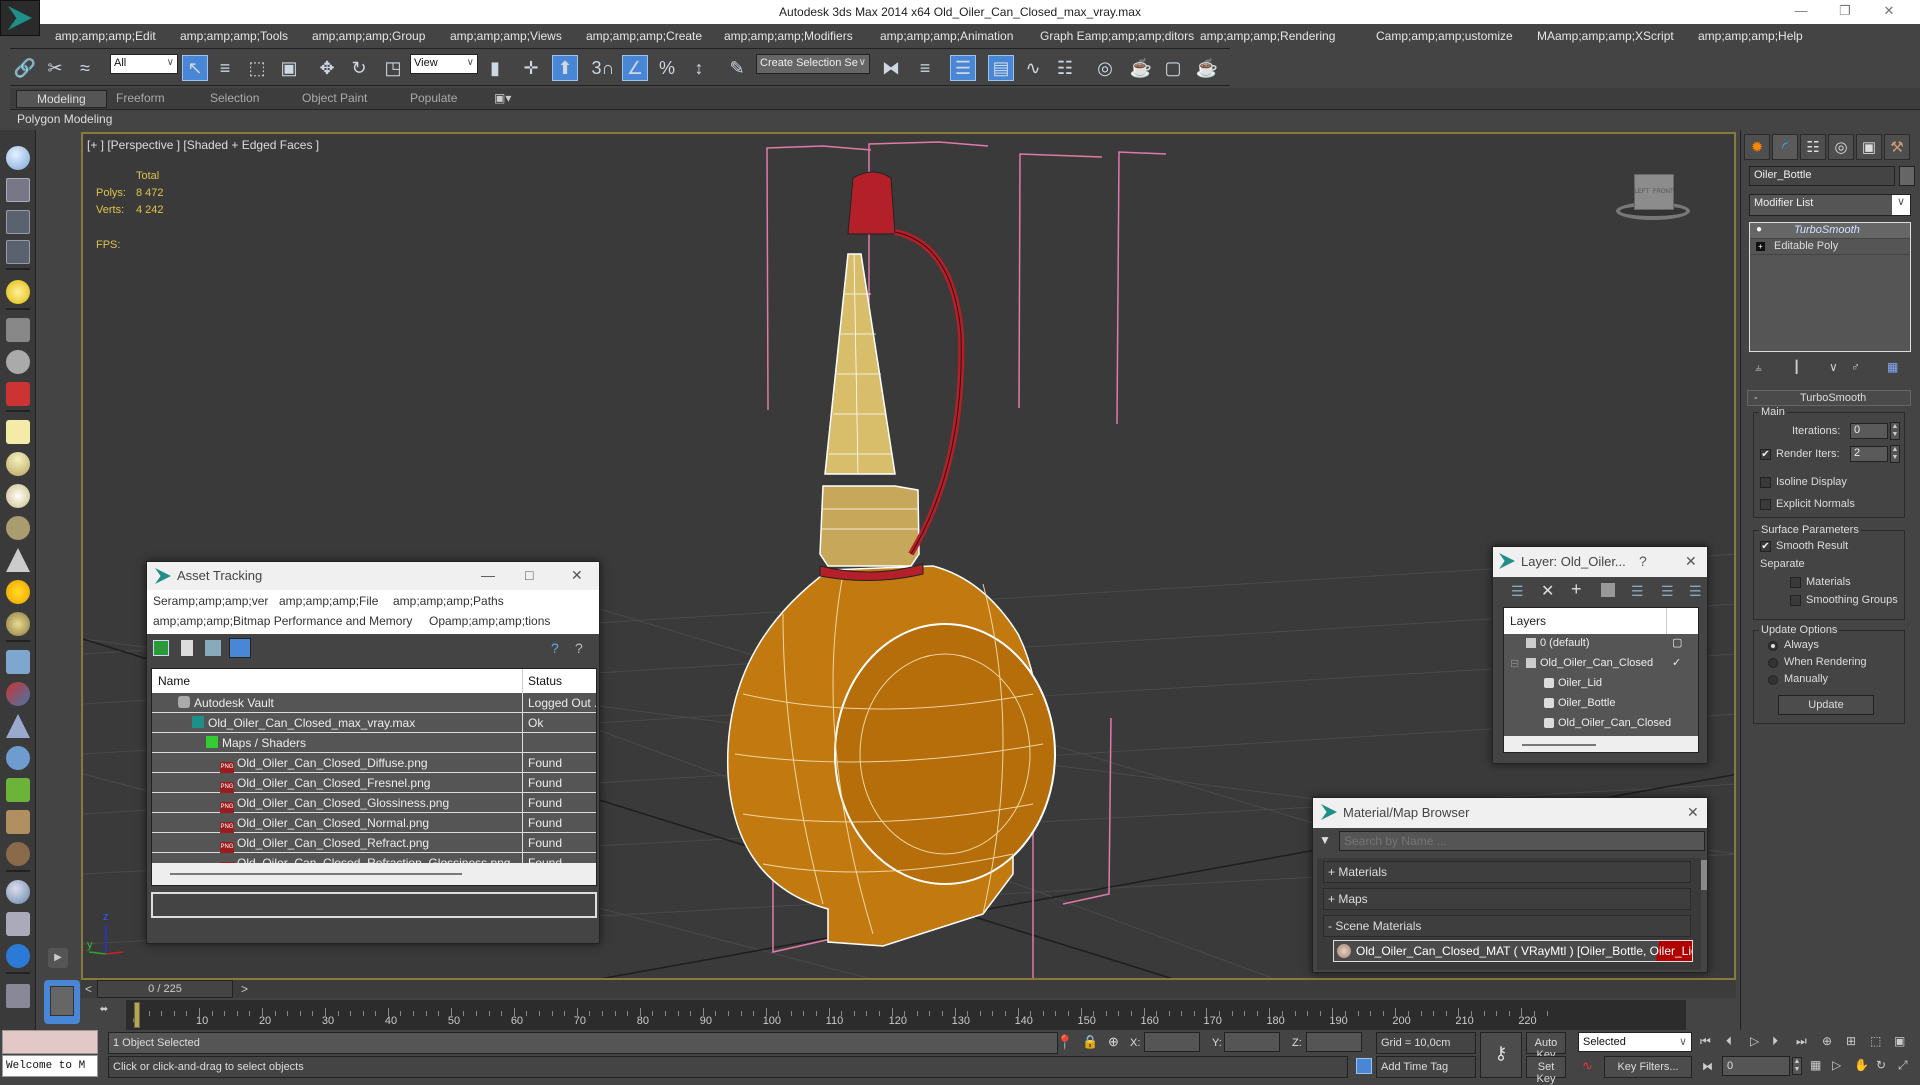 The height and width of the screenshot is (1085, 1920). Describe the element at coordinates (374, 783) in the screenshot. I see `asset-row: PNG Old_Oiler_Can_Closed_Fresnel.png Found` at that location.